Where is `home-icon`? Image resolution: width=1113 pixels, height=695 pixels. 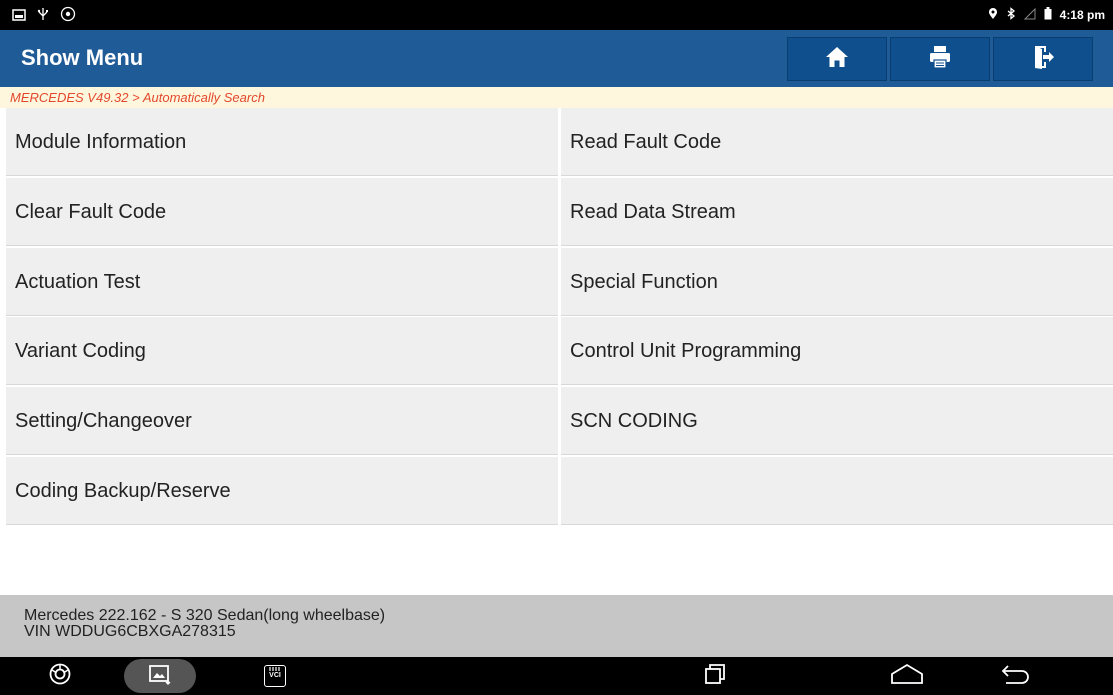
home-icon is located at coordinates (837, 59).